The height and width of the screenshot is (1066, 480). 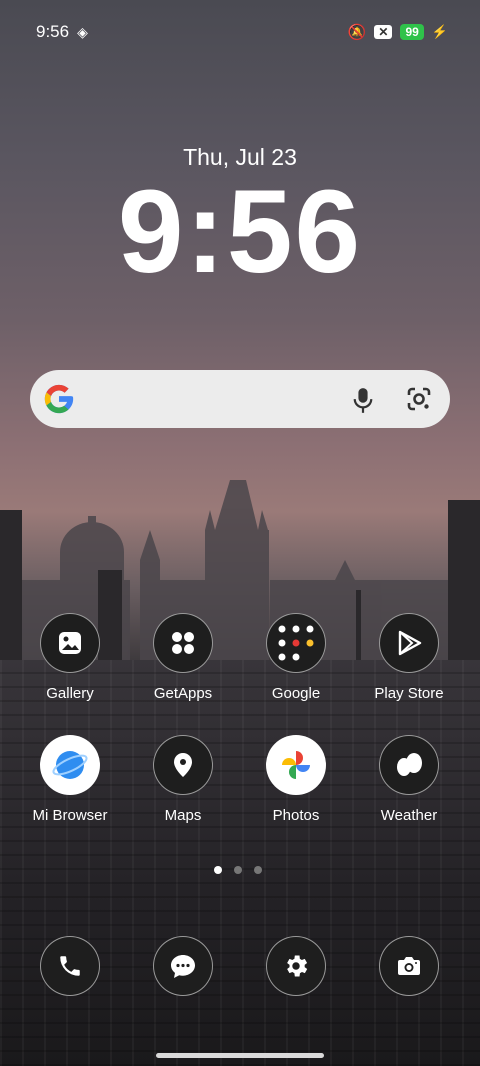 What do you see at coordinates (409, 643) in the screenshot?
I see `play-store-icon` at bounding box center [409, 643].